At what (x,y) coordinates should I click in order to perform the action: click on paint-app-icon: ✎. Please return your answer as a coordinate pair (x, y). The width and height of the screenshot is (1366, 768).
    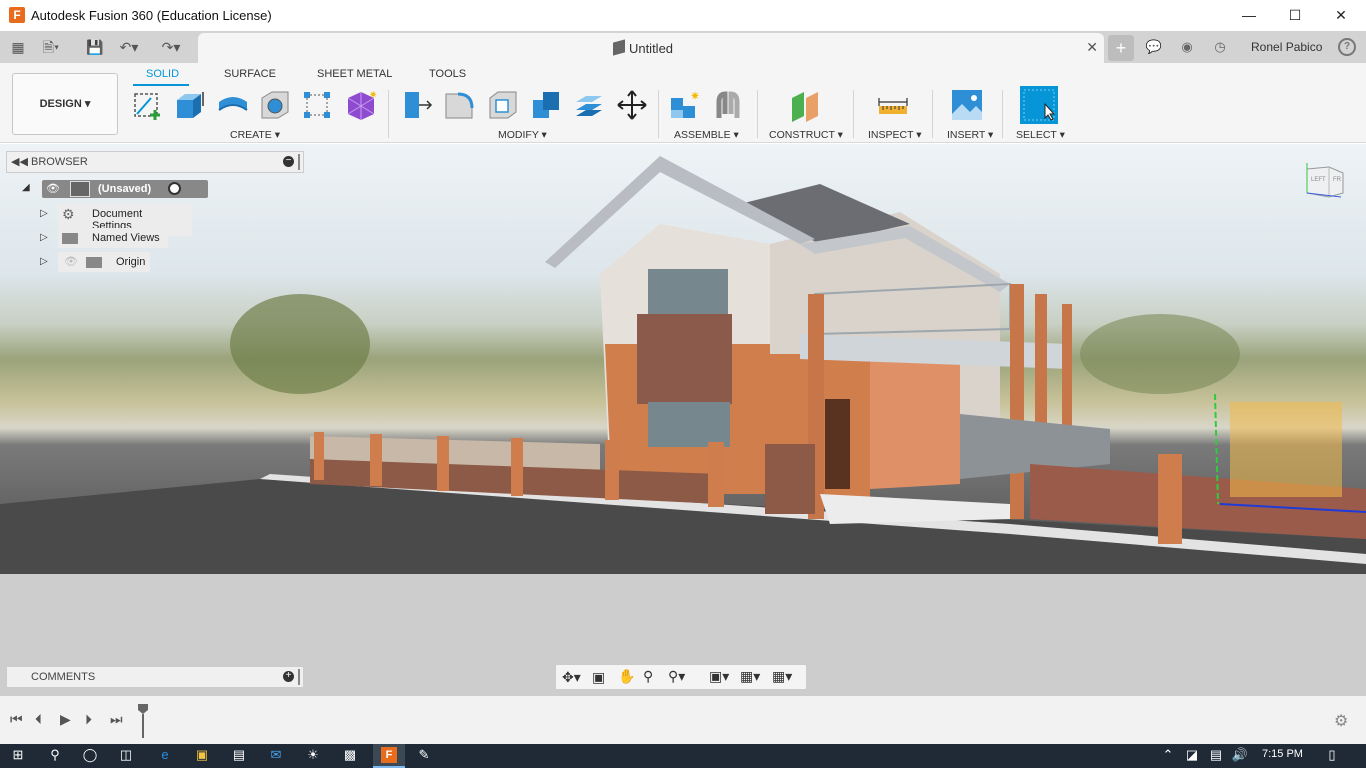
    Looking at the image, I should click on (424, 755).